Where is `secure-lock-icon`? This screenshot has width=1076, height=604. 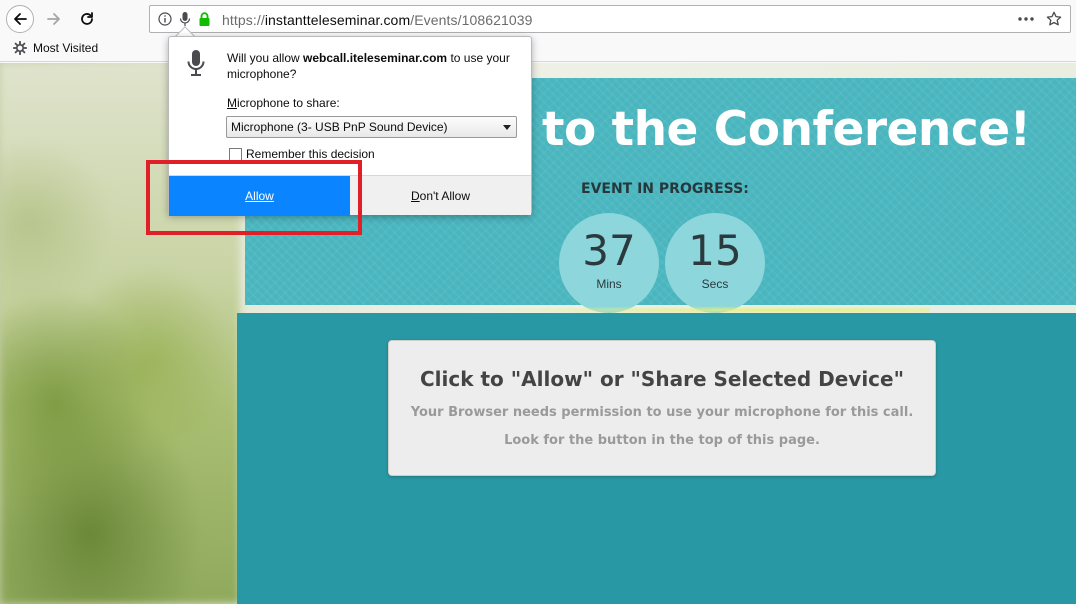
secure-lock-icon is located at coordinates (204, 19).